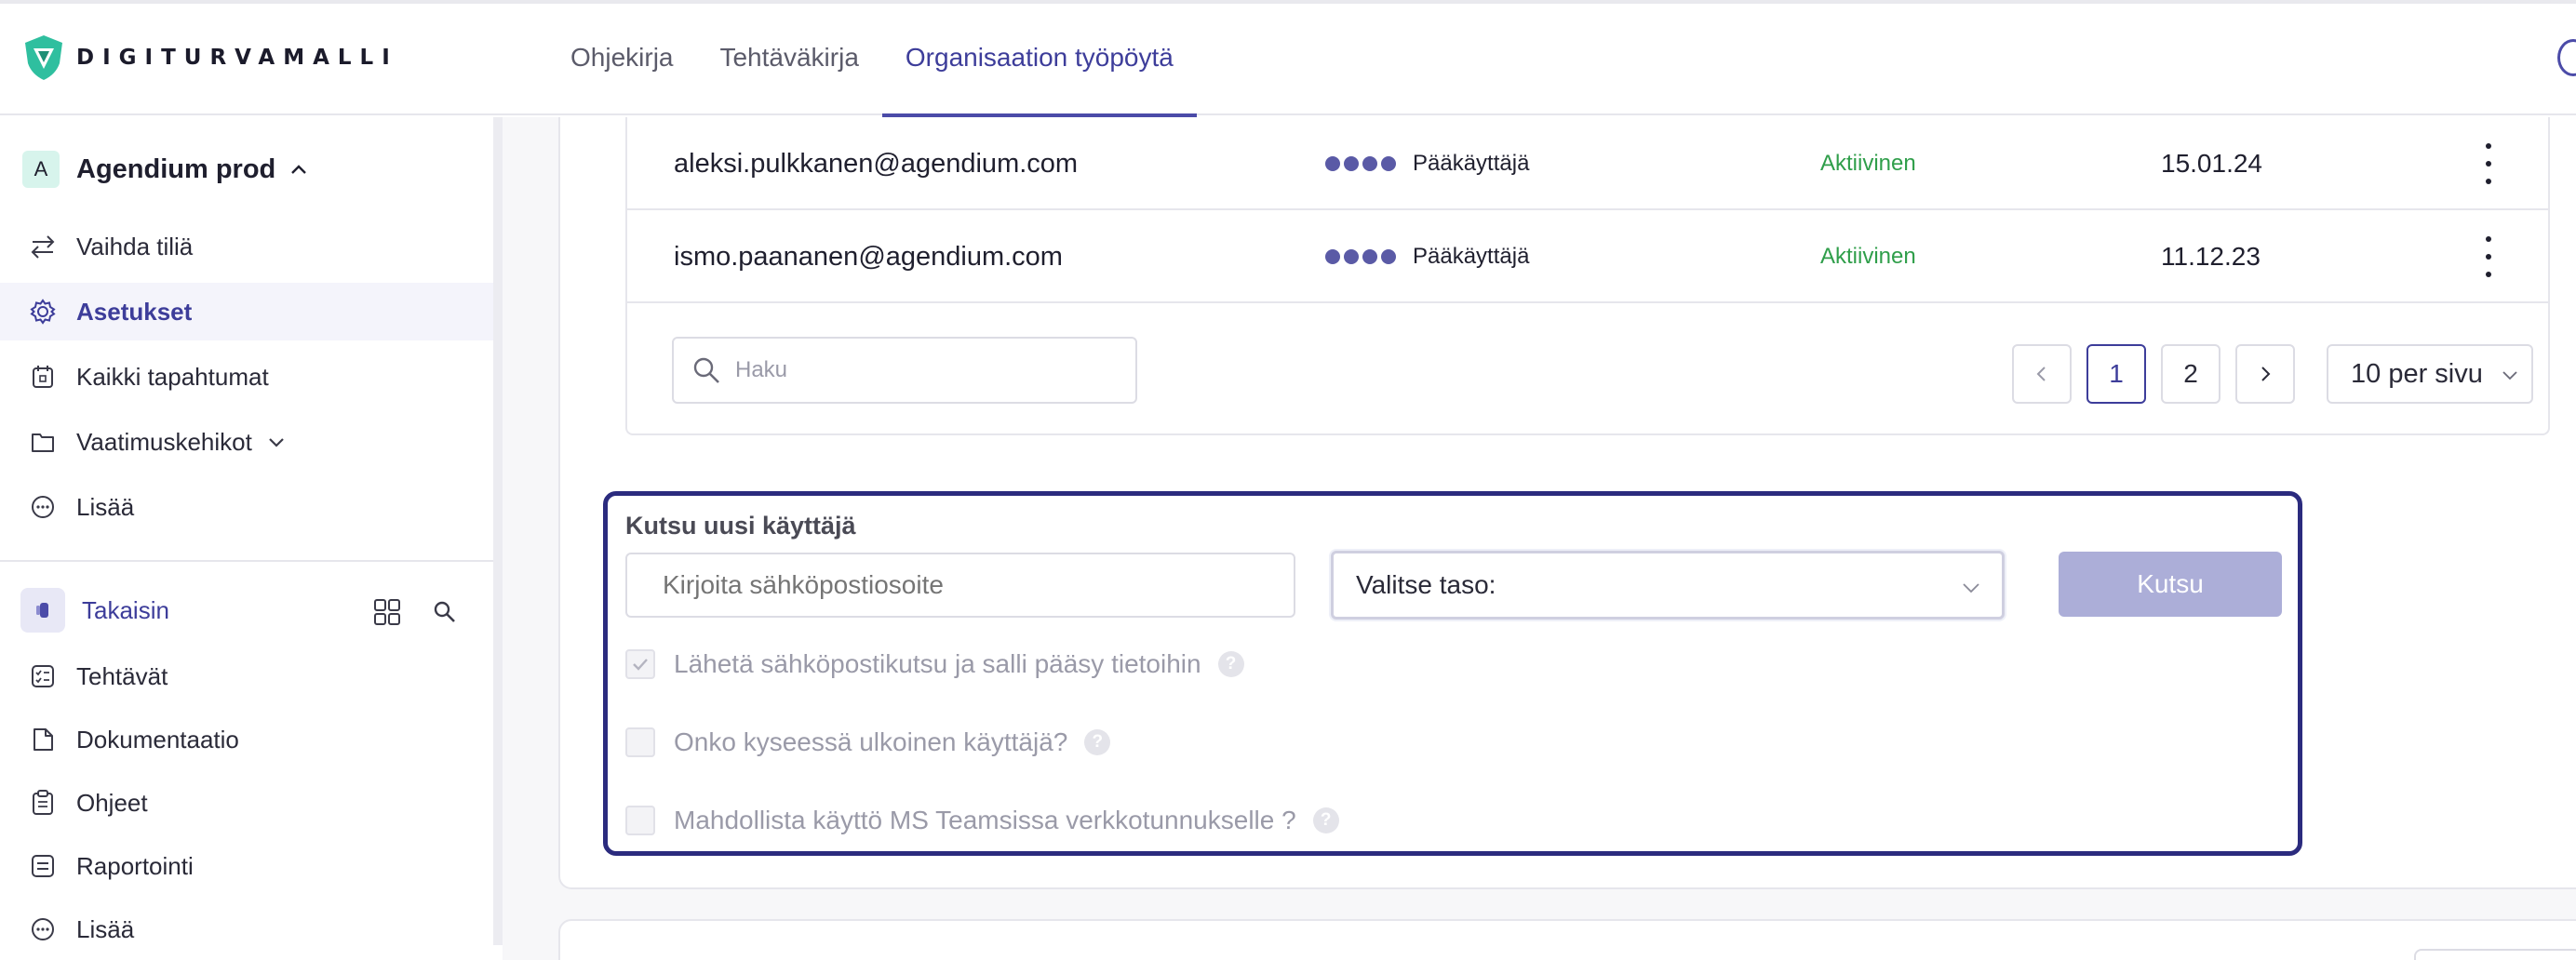 The image size is (2576, 960). Describe the element at coordinates (164, 441) in the screenshot. I see `sidebar-item-label: Vaatimuskehikot` at that location.